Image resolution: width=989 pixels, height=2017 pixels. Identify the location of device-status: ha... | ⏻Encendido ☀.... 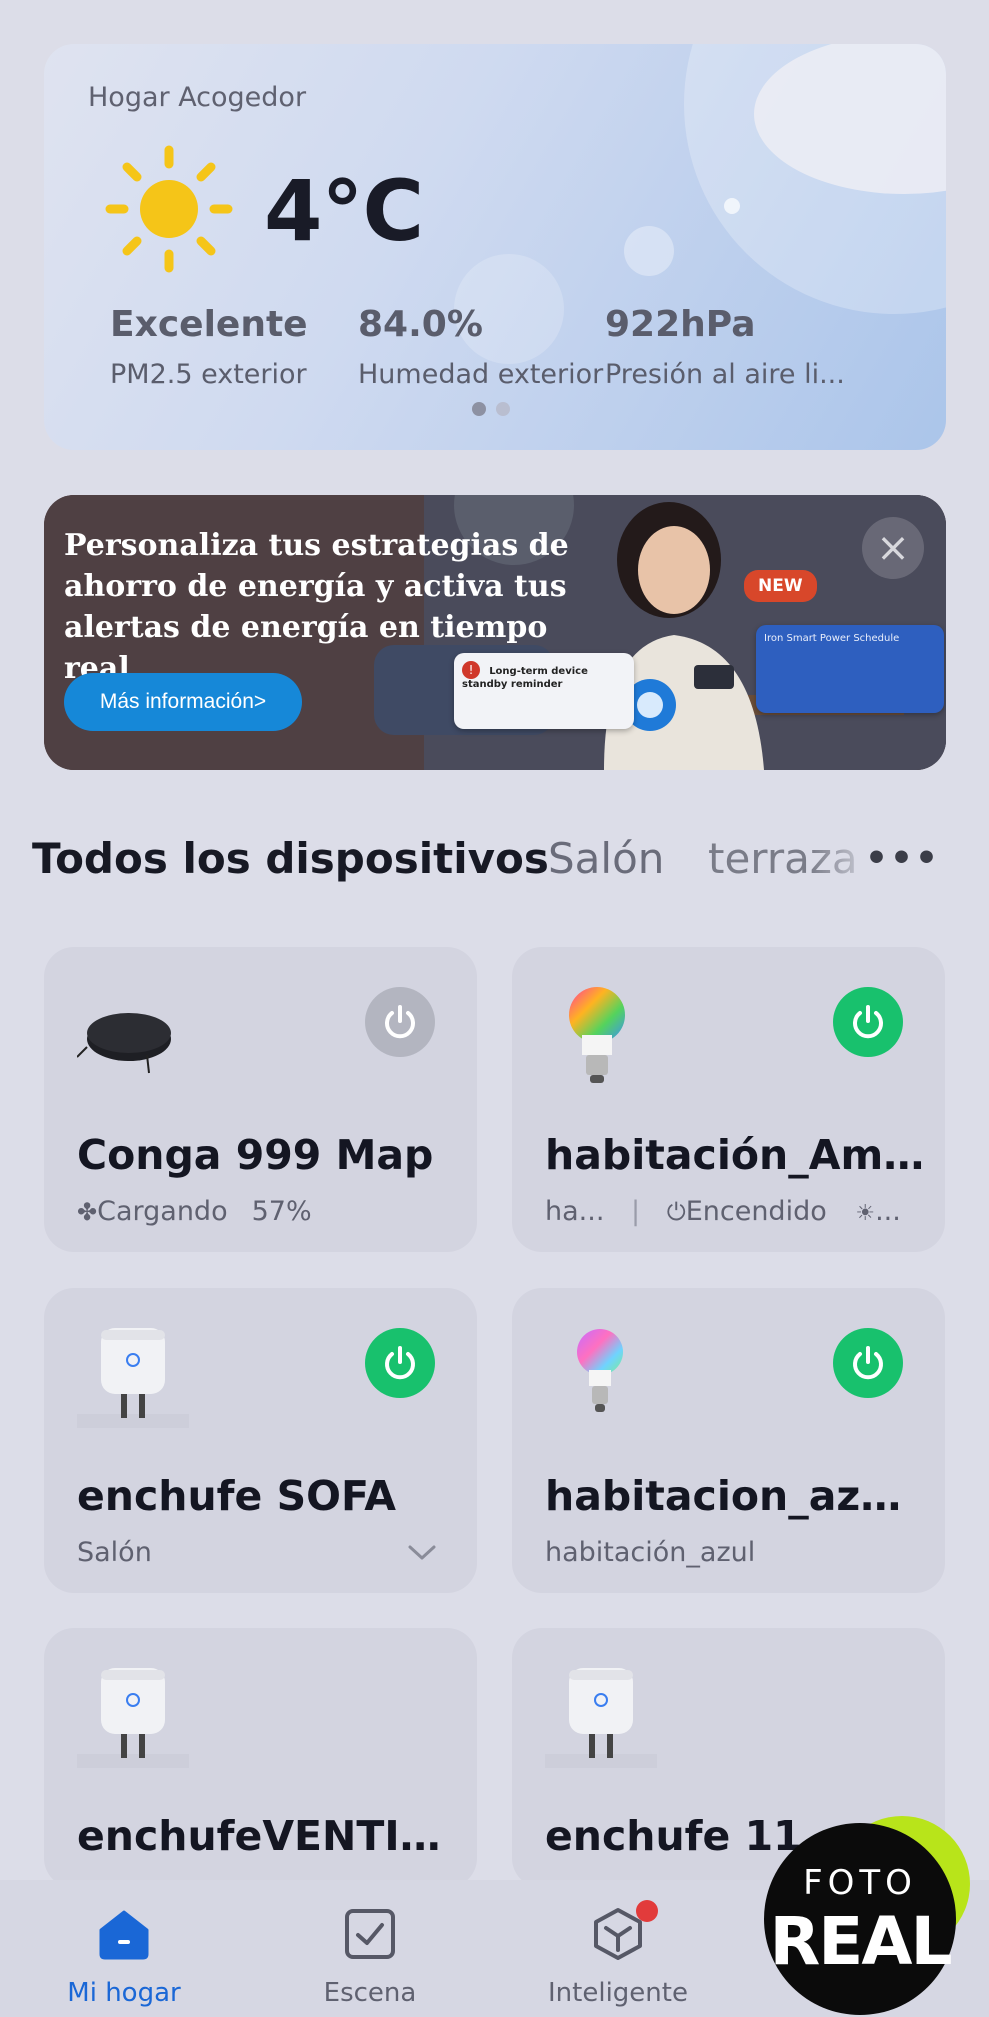
(723, 1211).